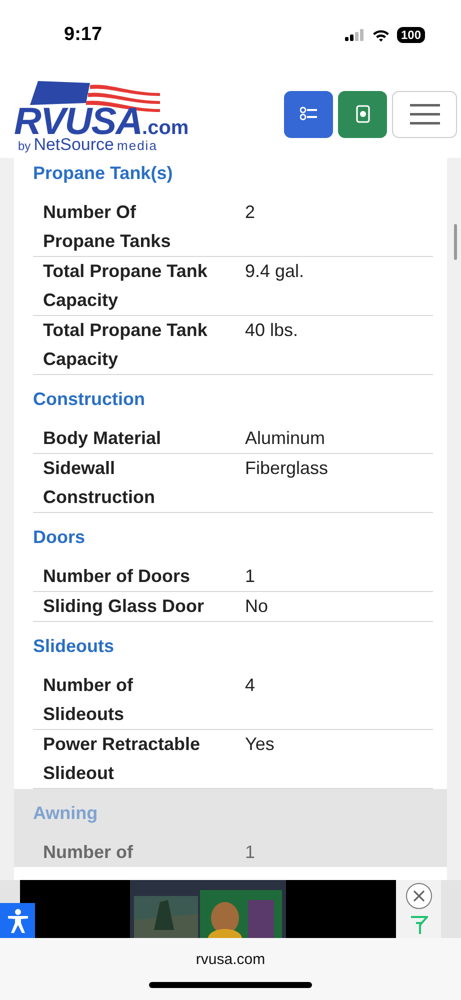 This screenshot has height=1000, width=461. What do you see at coordinates (257, 606) in the screenshot?
I see `spec-value: No` at bounding box center [257, 606].